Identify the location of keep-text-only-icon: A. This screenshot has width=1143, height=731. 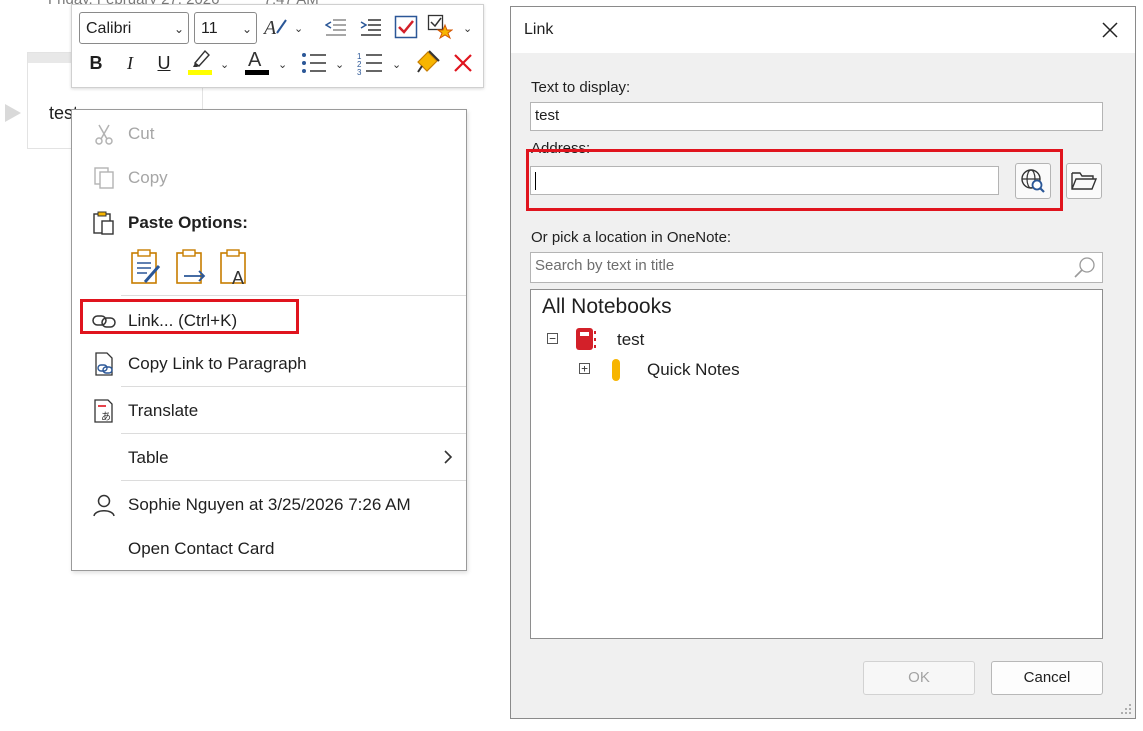
(233, 268).